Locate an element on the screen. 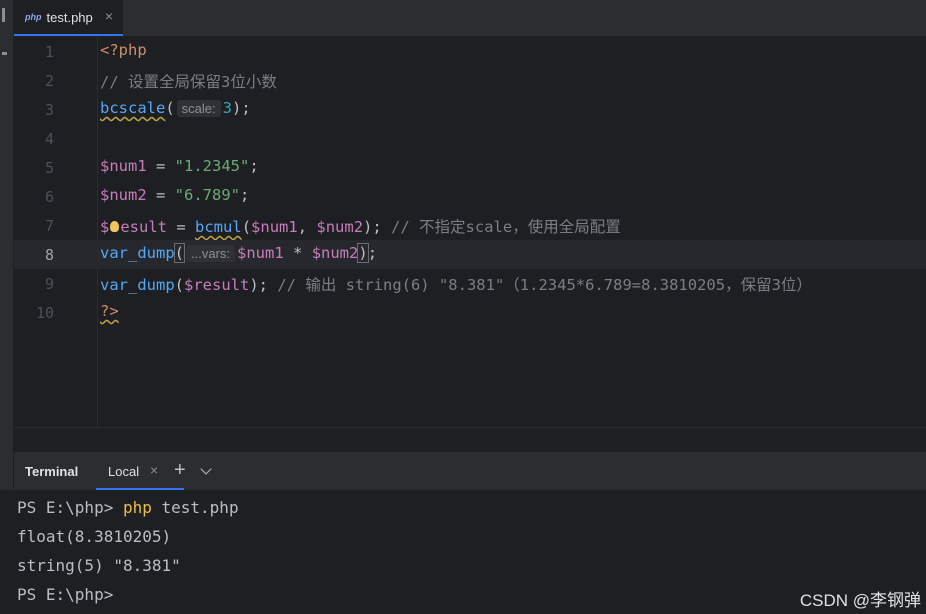 This screenshot has width=926, height=614. parameter-hint: ...vars: is located at coordinates (211, 253).